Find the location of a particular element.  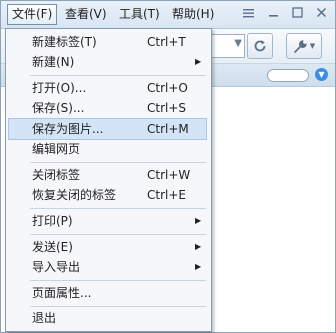

menu-exit: 退出 is located at coordinates (107, 318).